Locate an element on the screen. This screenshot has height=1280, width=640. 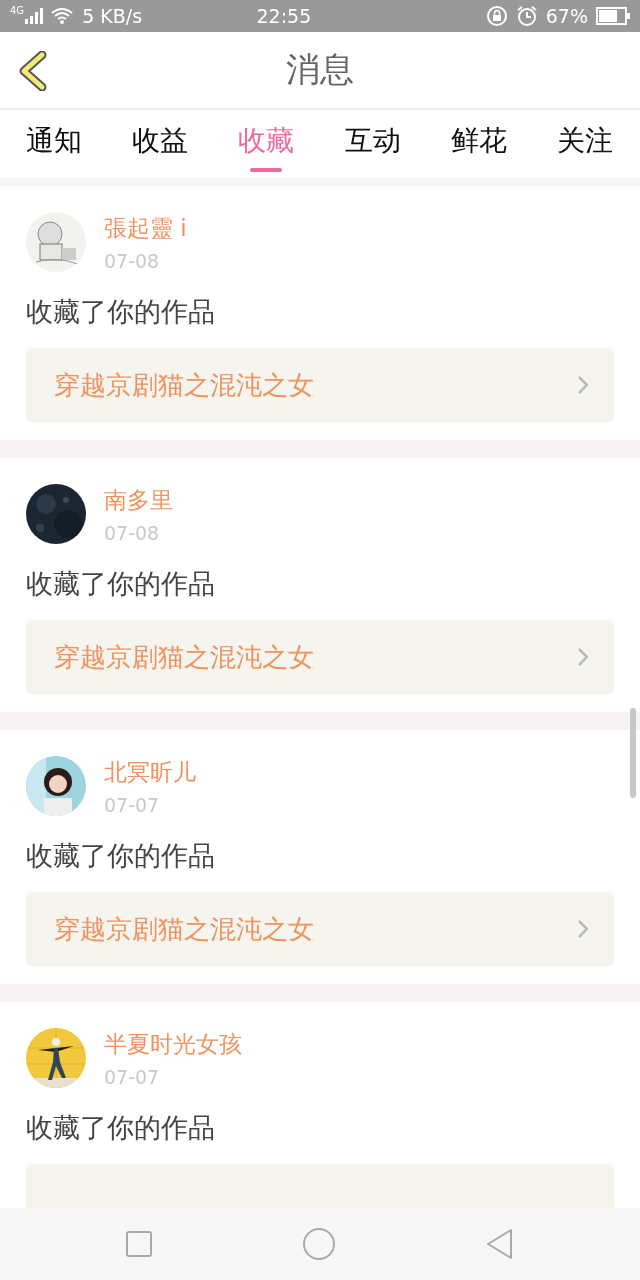
user-name: 北冥昕儿 is located at coordinates (150, 772).